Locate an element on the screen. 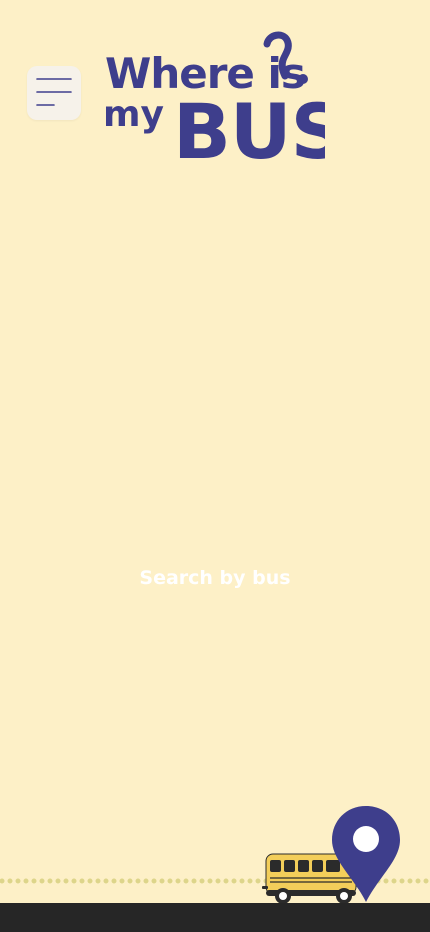  logo-line2-small: my is located at coordinates (133, 114).